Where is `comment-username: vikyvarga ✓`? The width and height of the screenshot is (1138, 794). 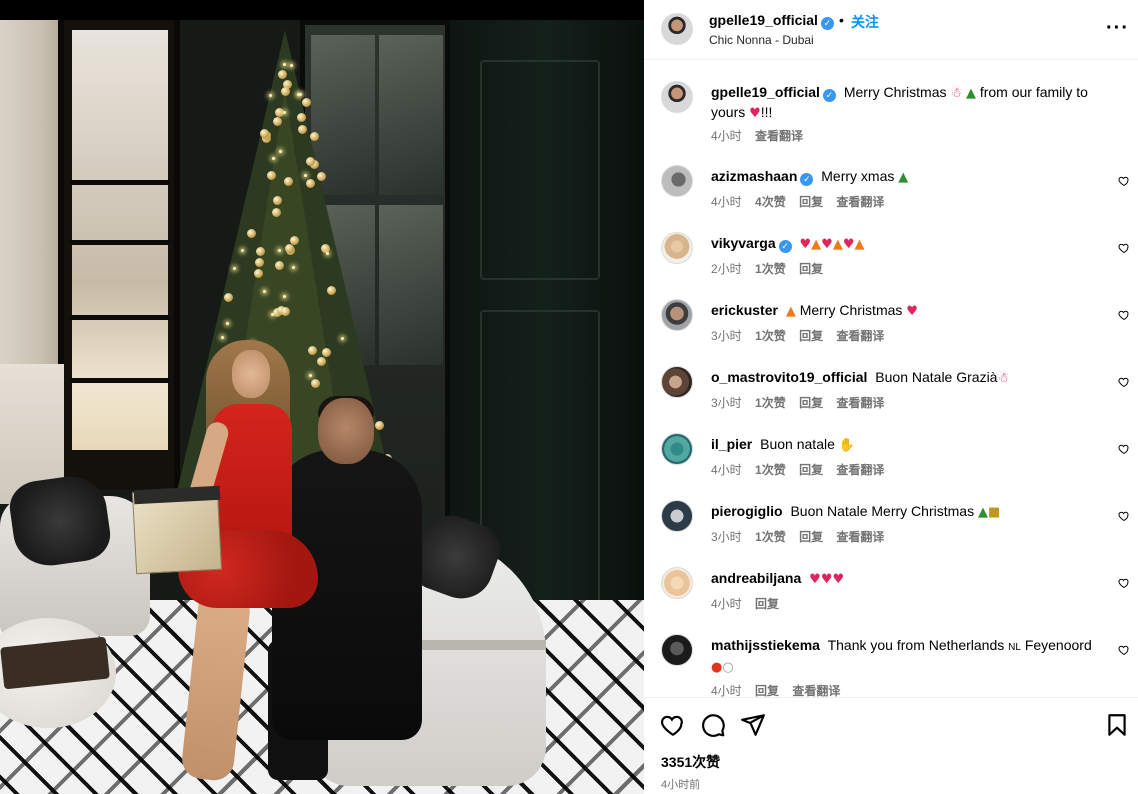 comment-username: vikyvarga ✓ is located at coordinates (751, 244).